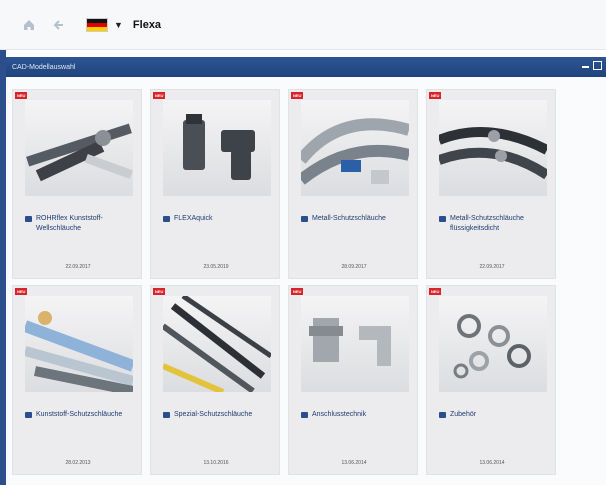 The height and width of the screenshot is (485, 606). I want to click on card-date: 28.02.2013, so click(78, 463).